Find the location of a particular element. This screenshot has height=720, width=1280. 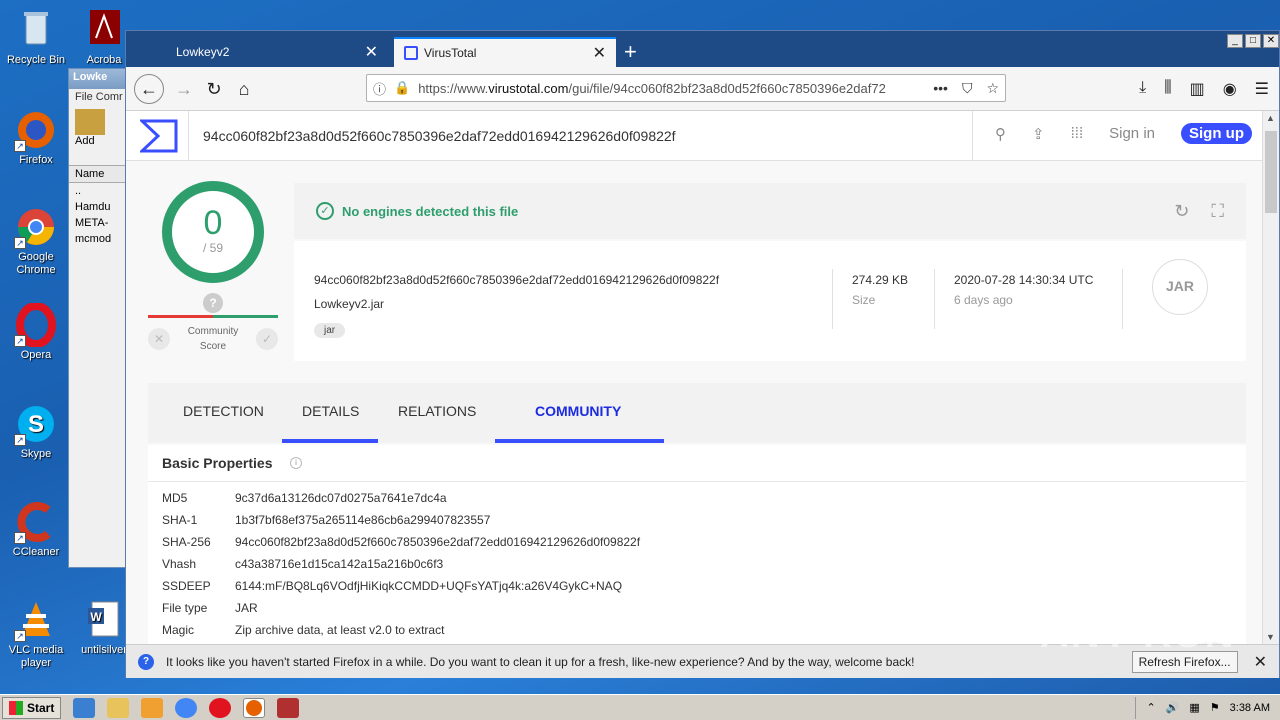

community-score-label: Community Score is located at coordinates (213, 339).